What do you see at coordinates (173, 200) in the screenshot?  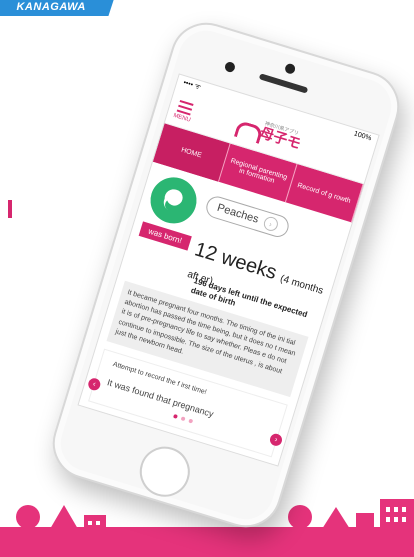 I see `fetus-icon` at bounding box center [173, 200].